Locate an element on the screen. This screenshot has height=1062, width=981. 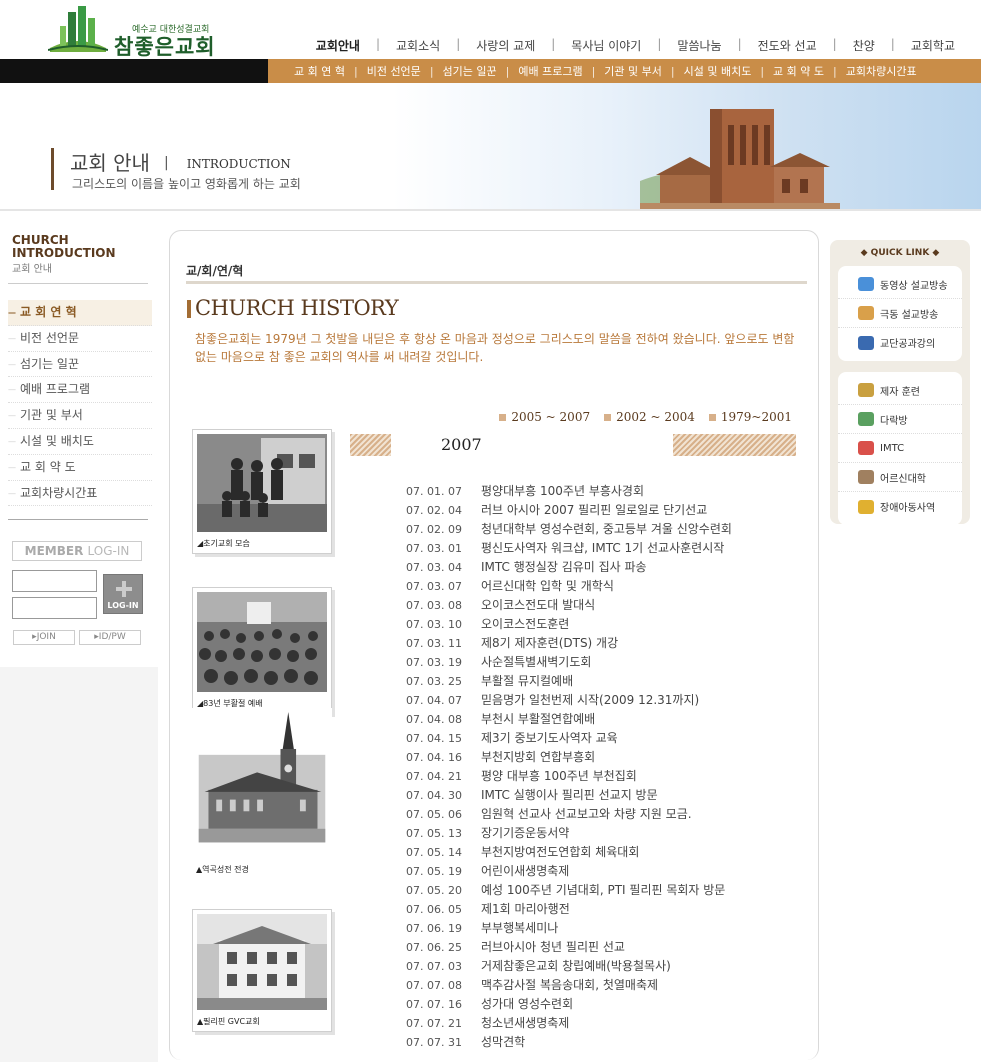
id-pw-button: ▸ID/PW is located at coordinates (110, 637).